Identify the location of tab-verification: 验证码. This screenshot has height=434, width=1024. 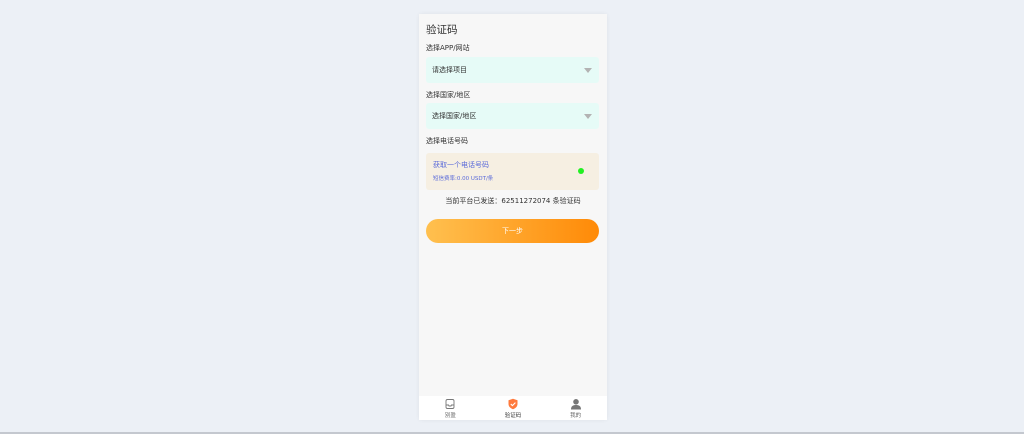
(513, 408).